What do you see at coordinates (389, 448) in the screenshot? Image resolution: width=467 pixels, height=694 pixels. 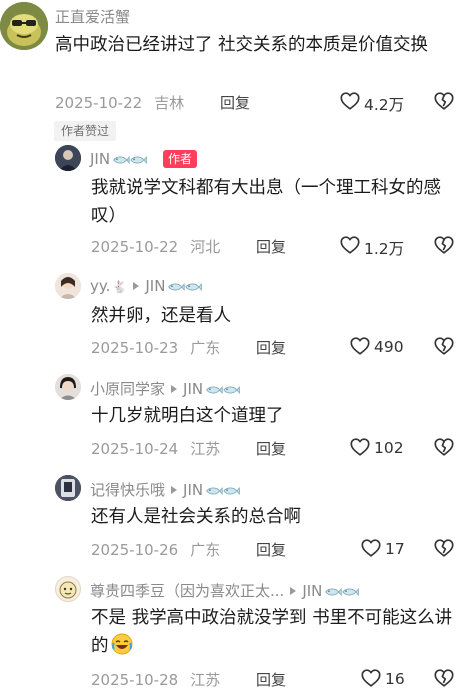 I see `like-count: 102` at bounding box center [389, 448].